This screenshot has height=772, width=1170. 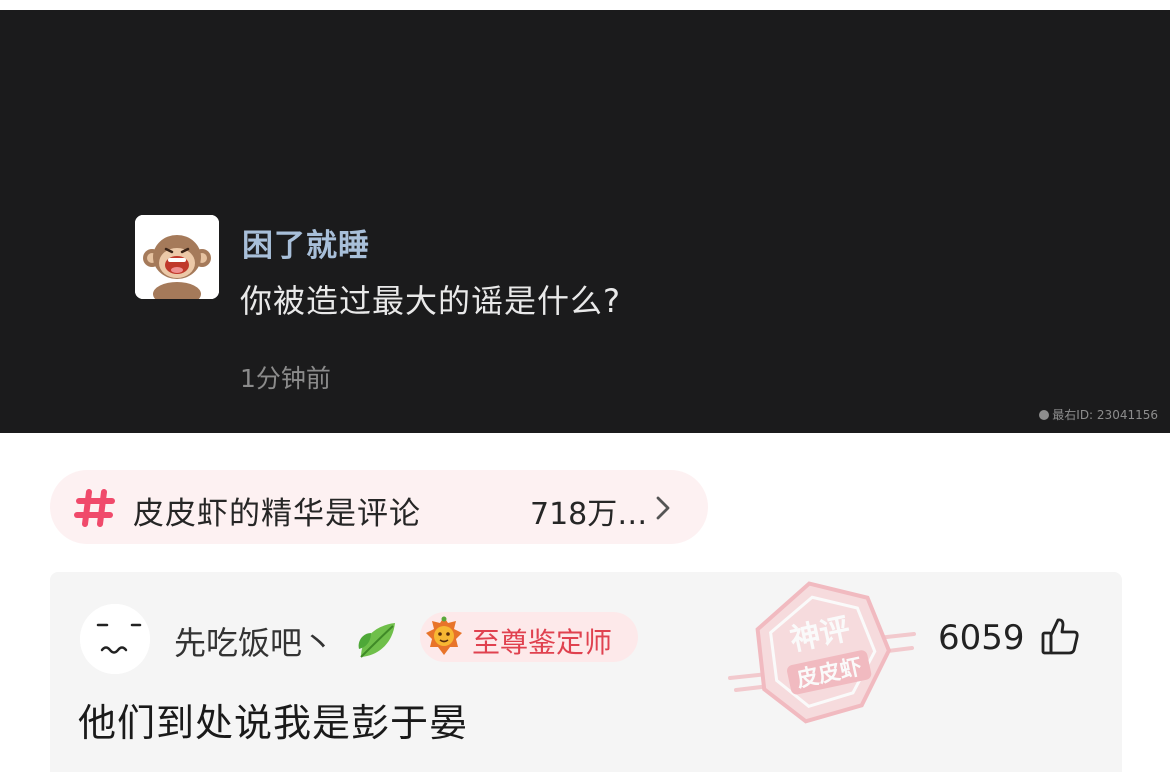 What do you see at coordinates (254, 641) in the screenshot?
I see `comment-username: 先吃饭吧丶` at bounding box center [254, 641].